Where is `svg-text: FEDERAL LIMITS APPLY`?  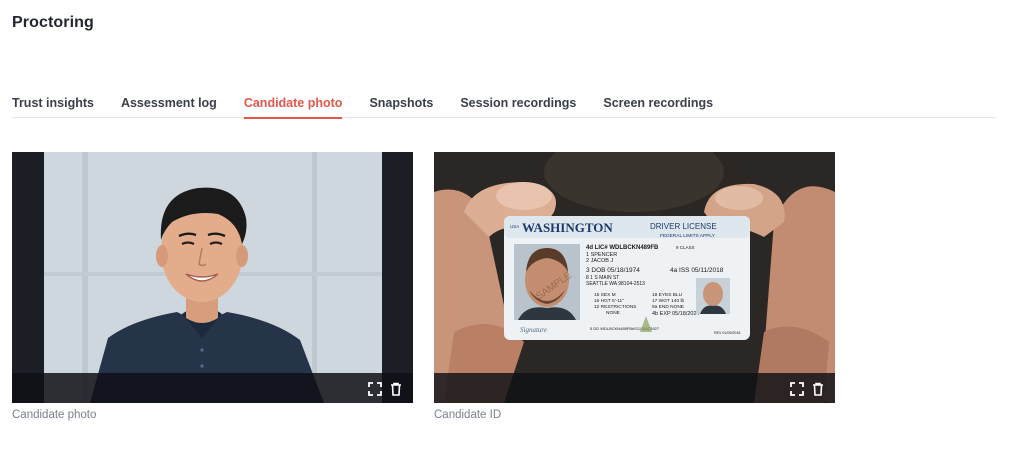 svg-text: FEDERAL LIMITS APPLY is located at coordinates (688, 236).